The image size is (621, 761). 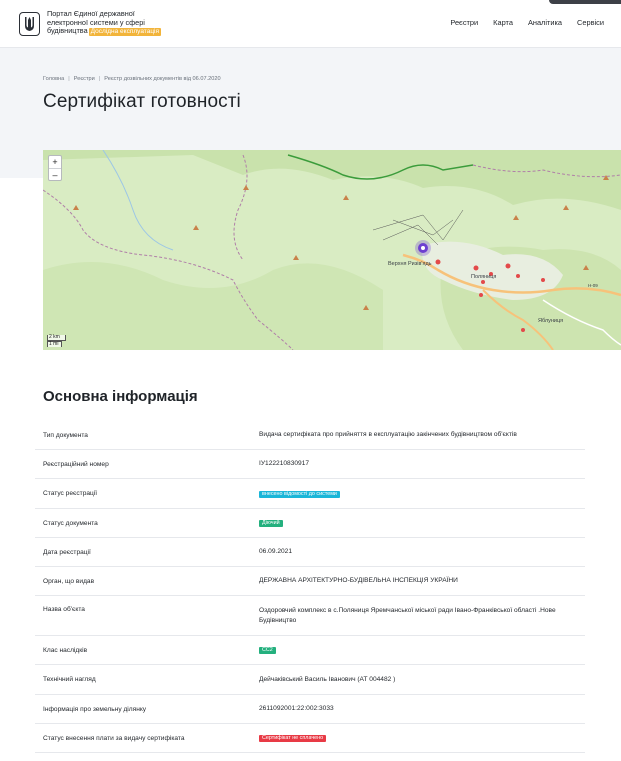 I want to click on info-row: Статус документа Діючий, so click(x=310, y=523).